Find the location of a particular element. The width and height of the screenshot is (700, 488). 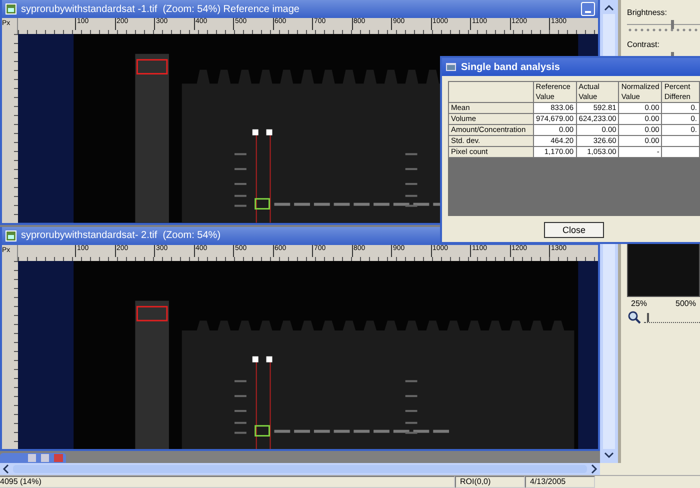

window-title: syprorubywithstandardsat -1.tif (Zoom: 54%) Reference image is located at coordinates (160, 9).